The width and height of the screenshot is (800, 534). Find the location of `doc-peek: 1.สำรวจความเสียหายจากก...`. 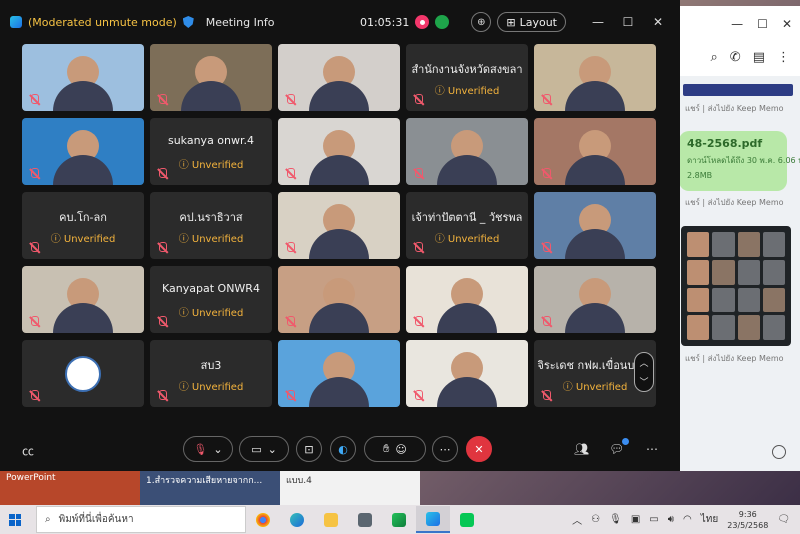

doc-peek: 1.สำรวจความเสียหายจากก... is located at coordinates (210, 488).